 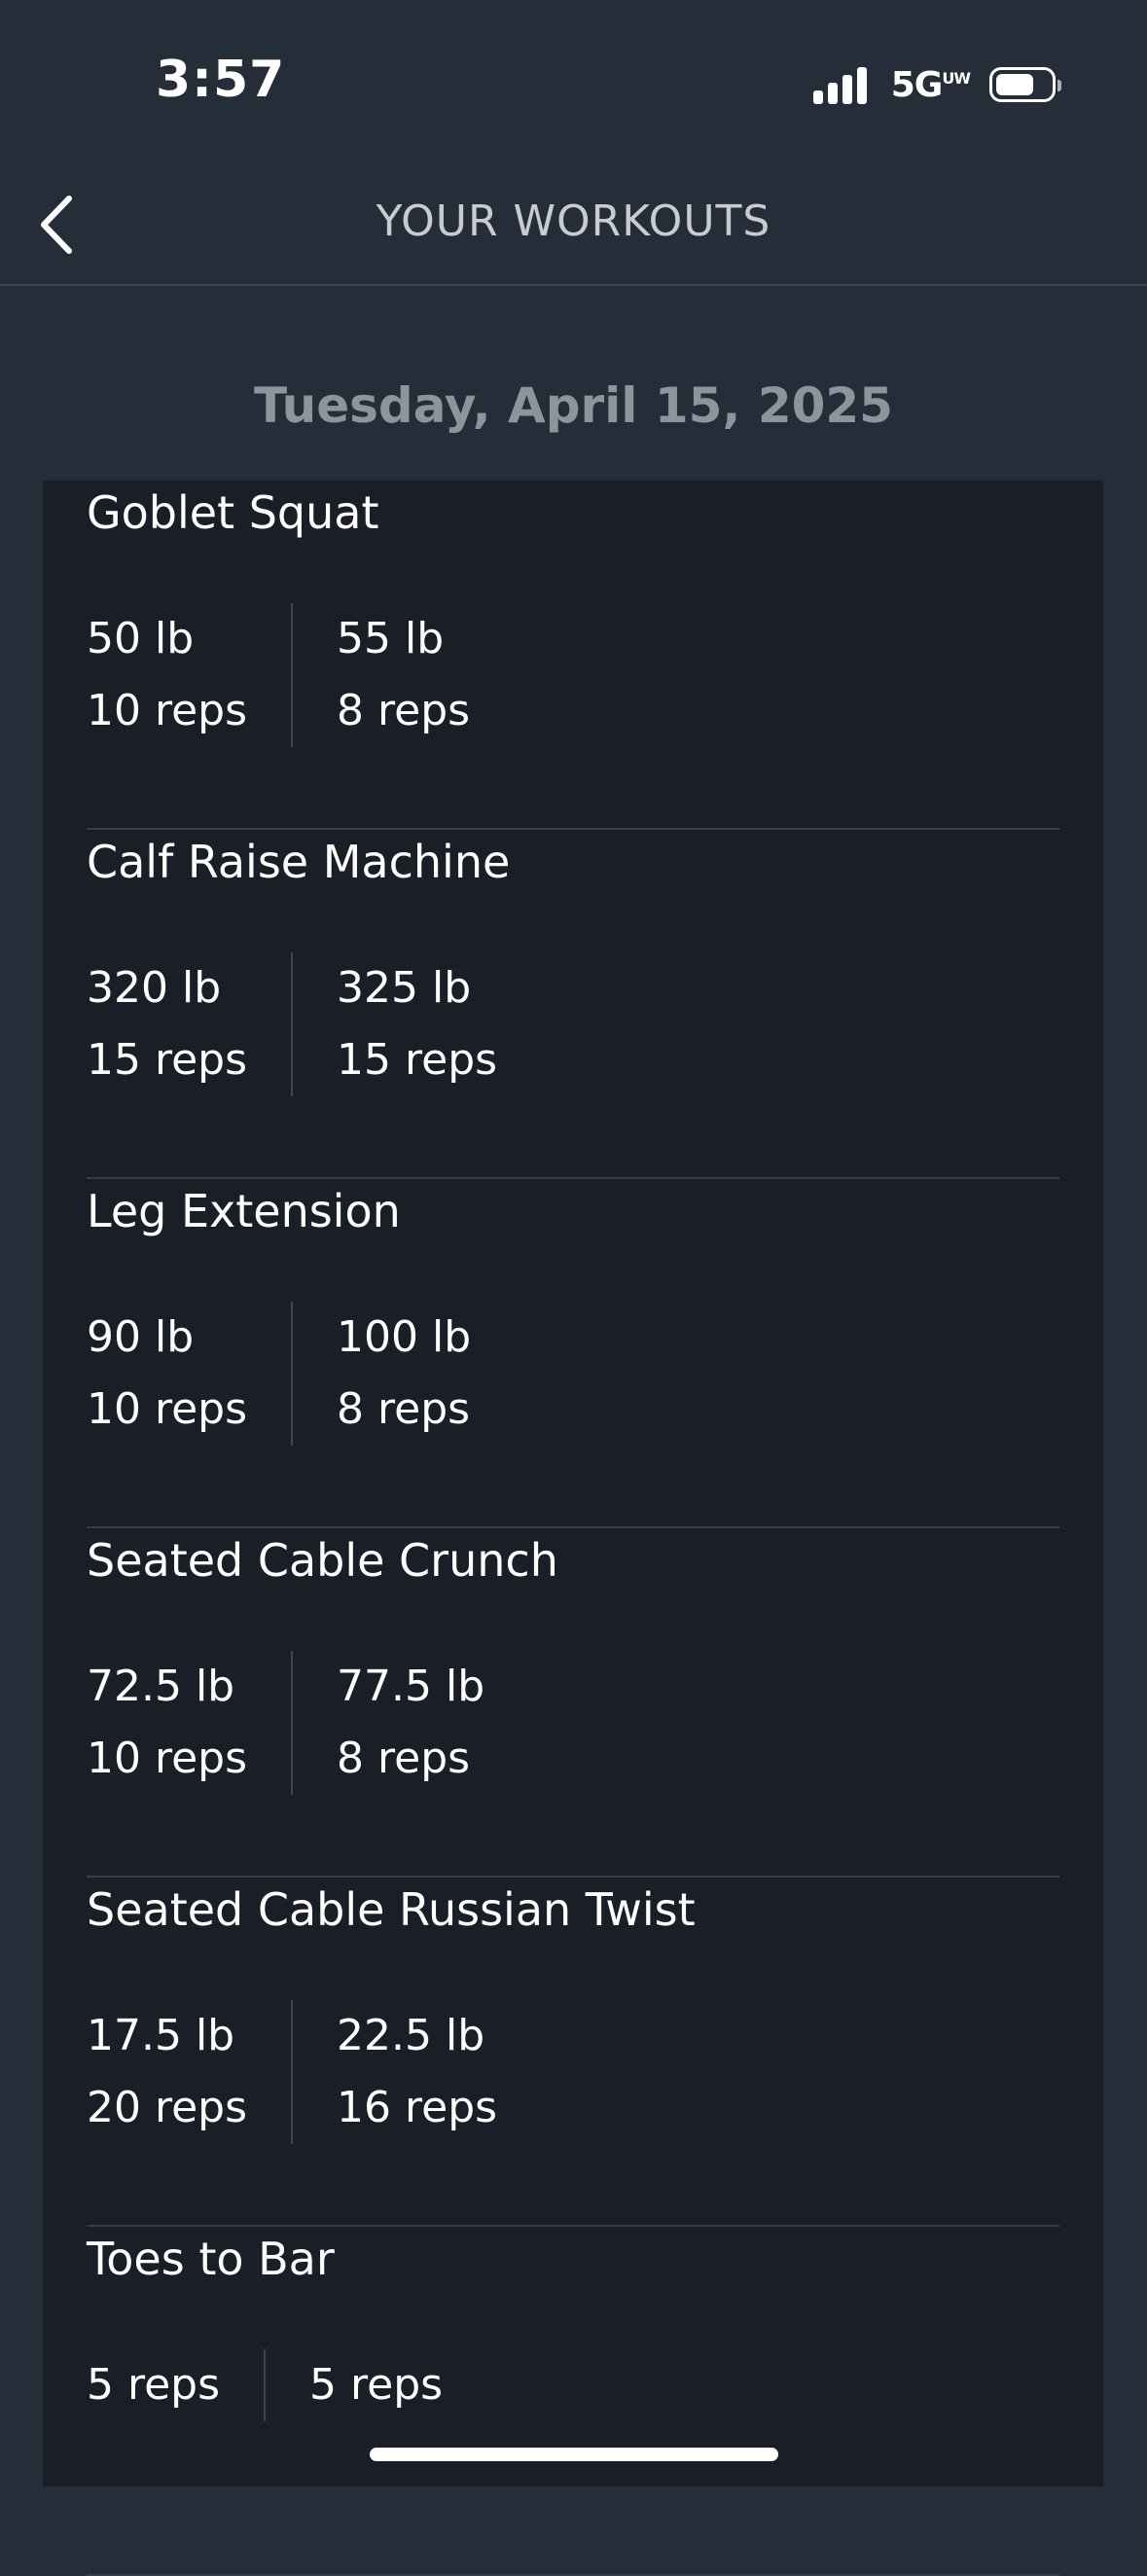 I want to click on set-reps: 16 reps, so click(x=417, y=2107).